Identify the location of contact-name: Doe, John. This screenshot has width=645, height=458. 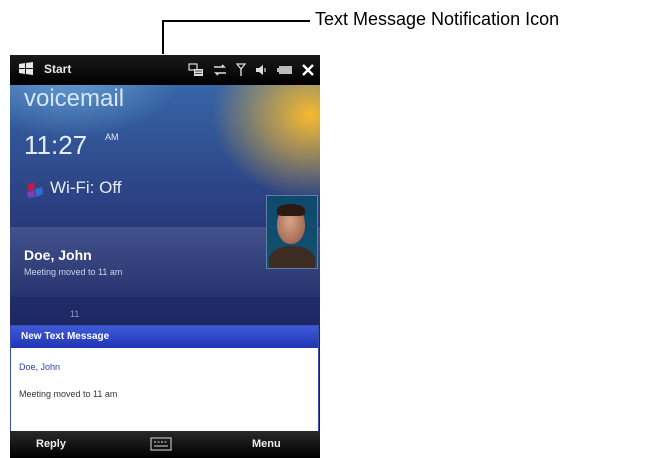
(58, 255).